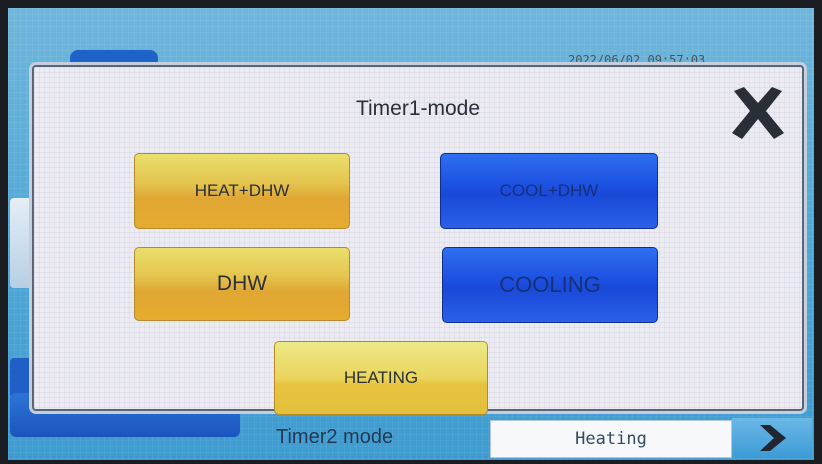 This screenshot has width=822, height=464. I want to click on chevron-right-icon, so click(773, 438).